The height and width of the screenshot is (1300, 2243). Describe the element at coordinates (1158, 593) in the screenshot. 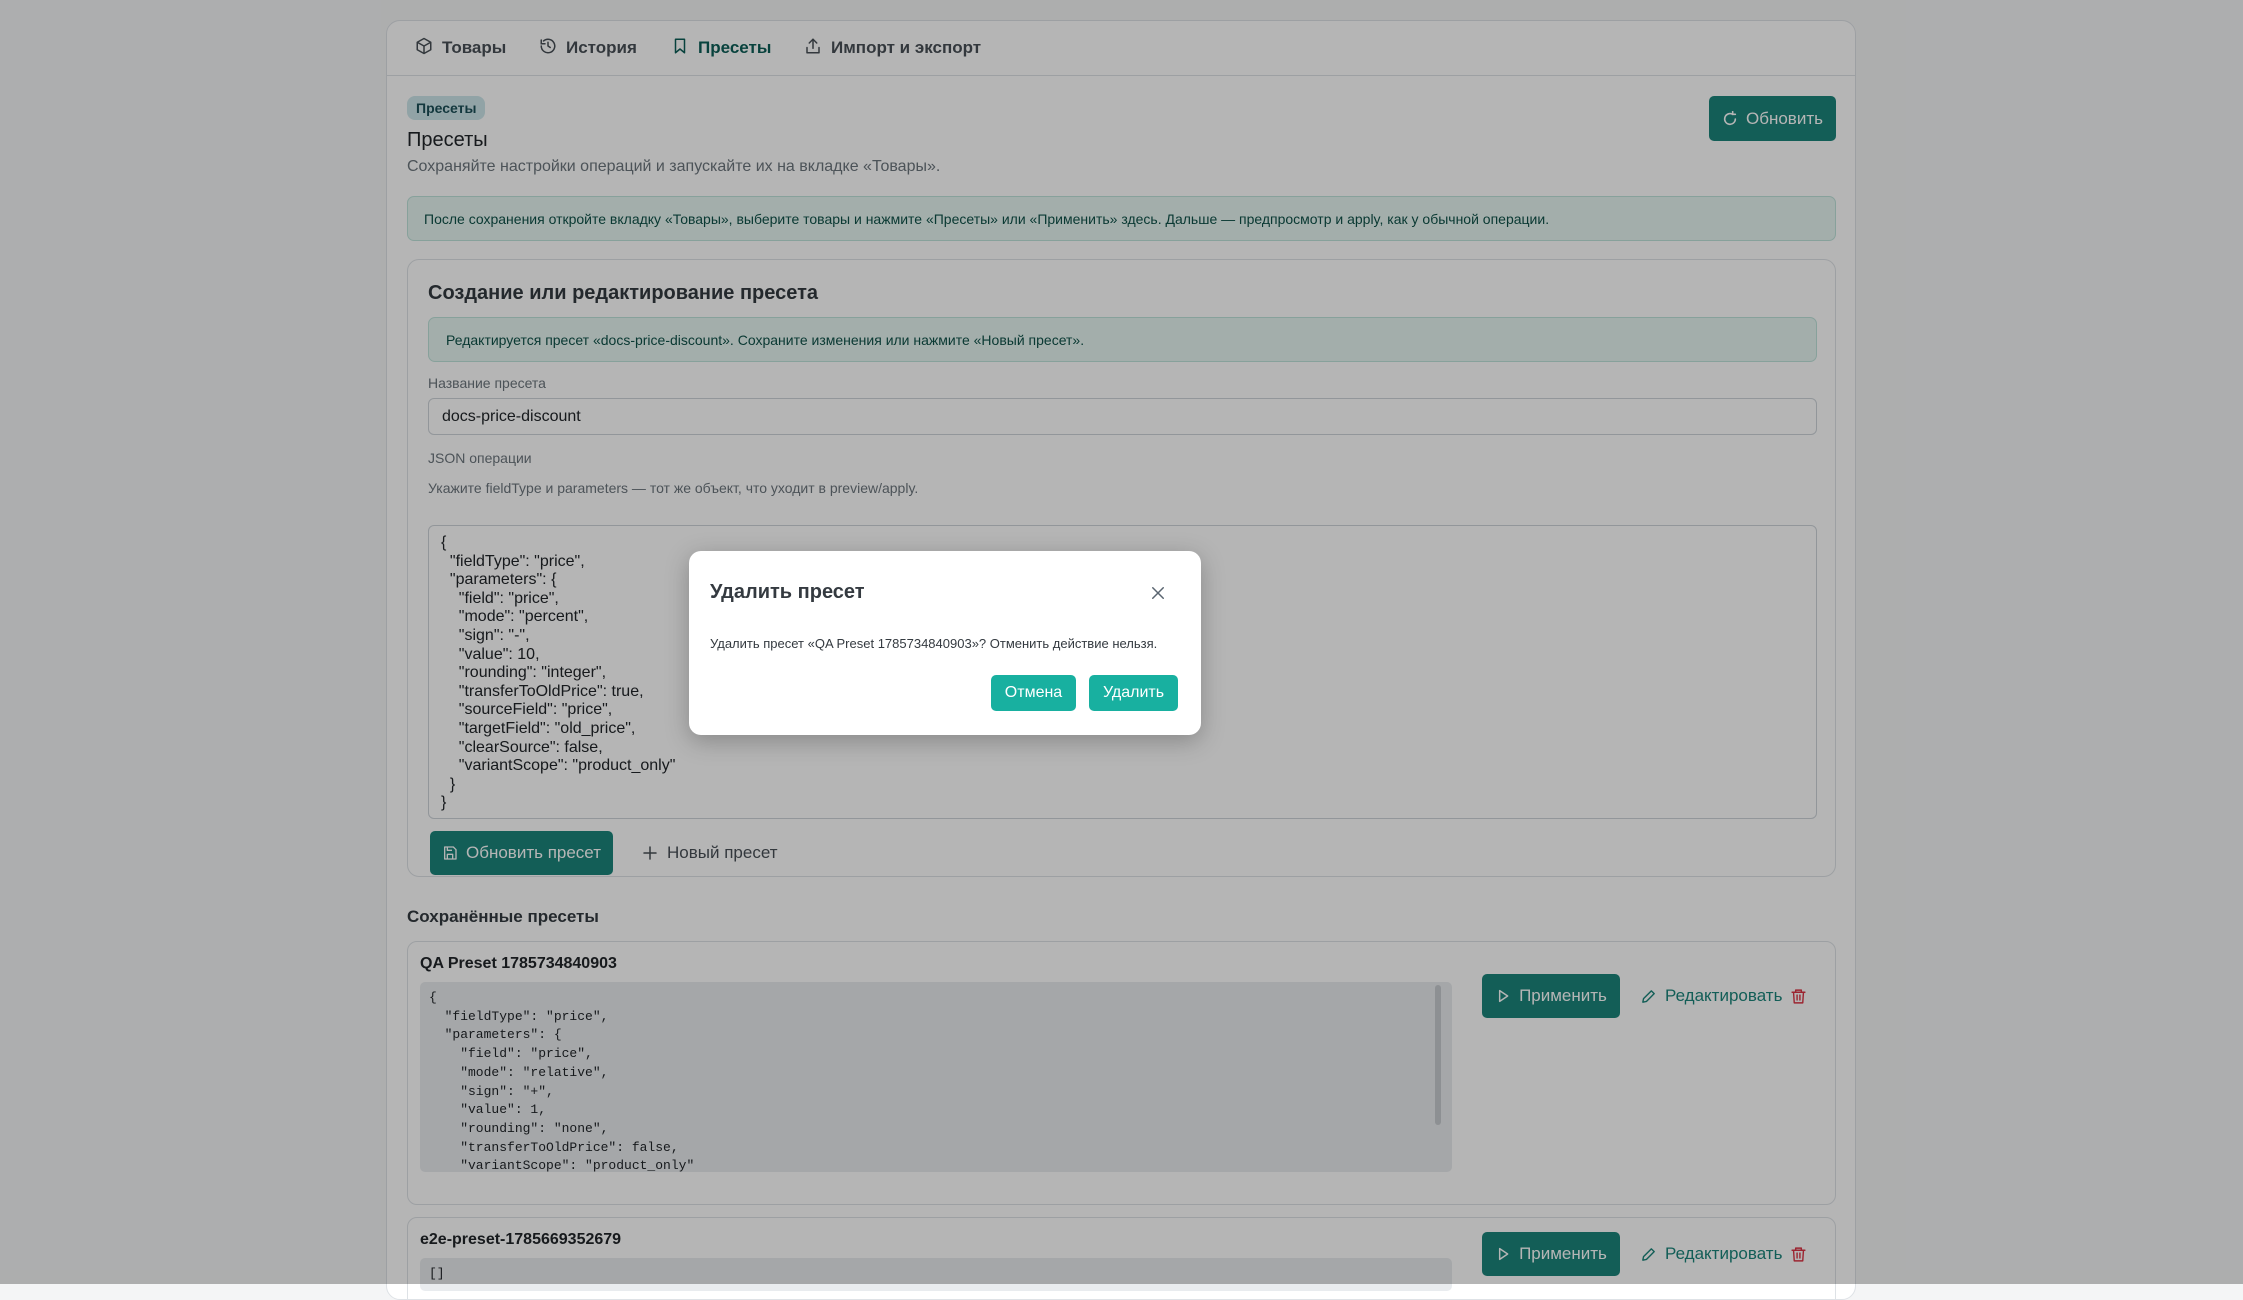

I see `close-icon` at that location.